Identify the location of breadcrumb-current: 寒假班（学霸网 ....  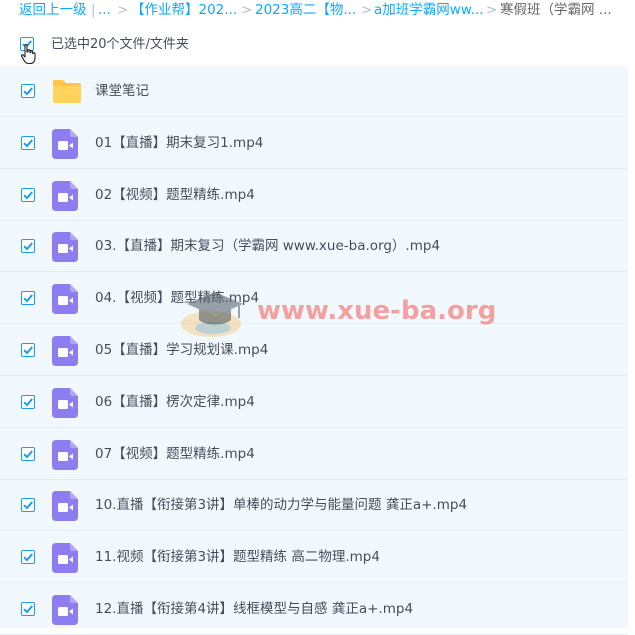
(556, 10).